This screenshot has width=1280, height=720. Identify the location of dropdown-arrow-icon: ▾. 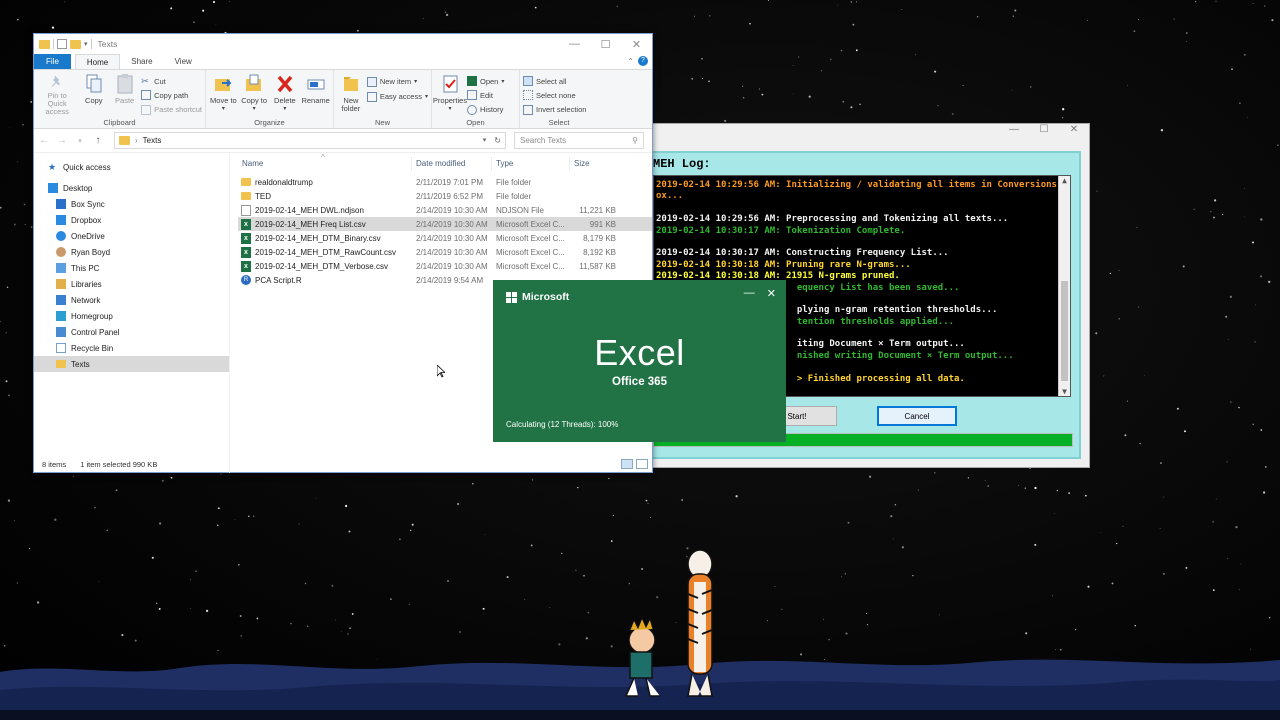
(426, 97).